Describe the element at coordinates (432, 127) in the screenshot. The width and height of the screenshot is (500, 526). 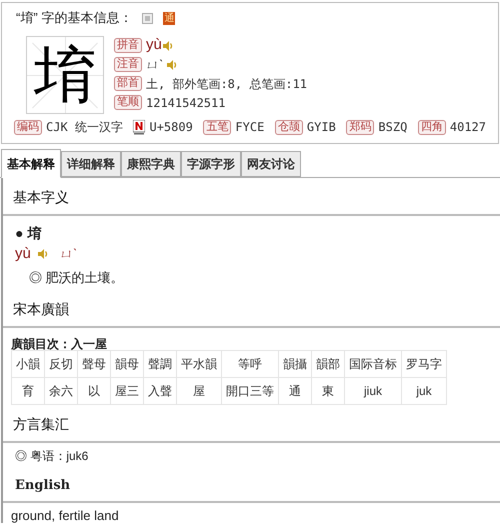
I see `field-label: 四角` at that location.